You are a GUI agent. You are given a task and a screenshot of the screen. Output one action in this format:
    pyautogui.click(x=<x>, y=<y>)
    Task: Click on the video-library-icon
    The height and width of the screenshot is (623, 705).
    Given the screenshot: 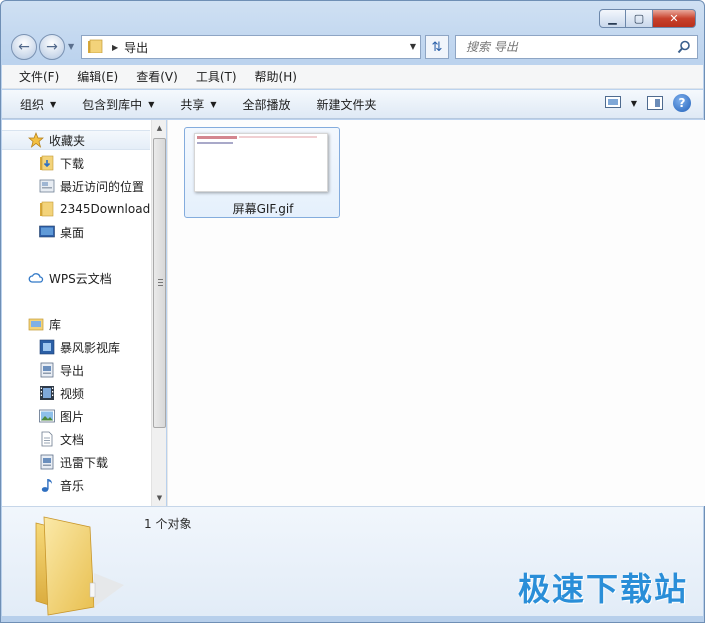 What is the action you would take?
    pyautogui.click(x=47, y=347)
    